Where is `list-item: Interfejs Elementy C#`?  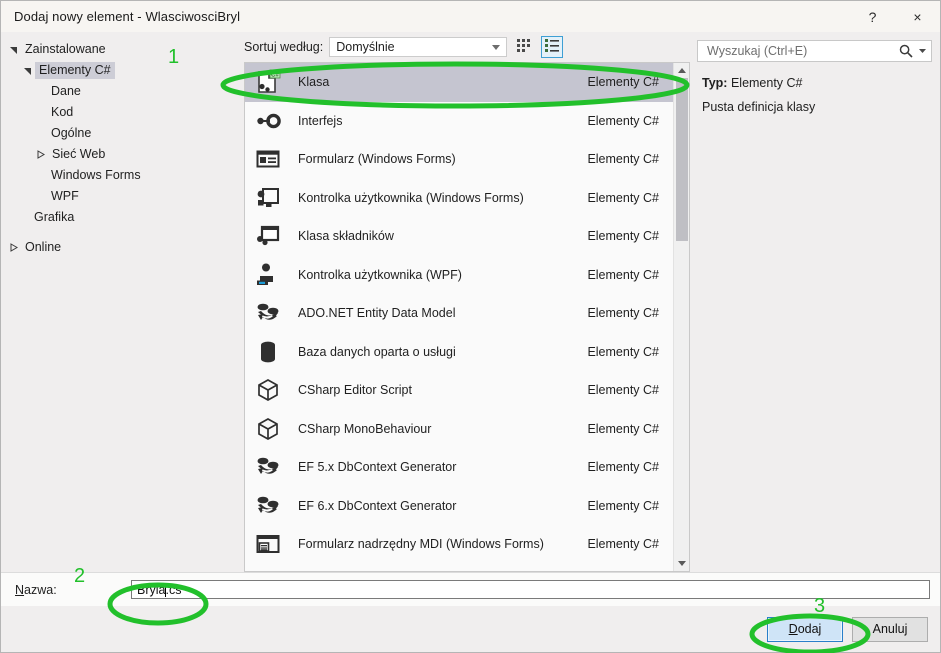 list-item: Interfejs Elementy C# is located at coordinates (459, 121).